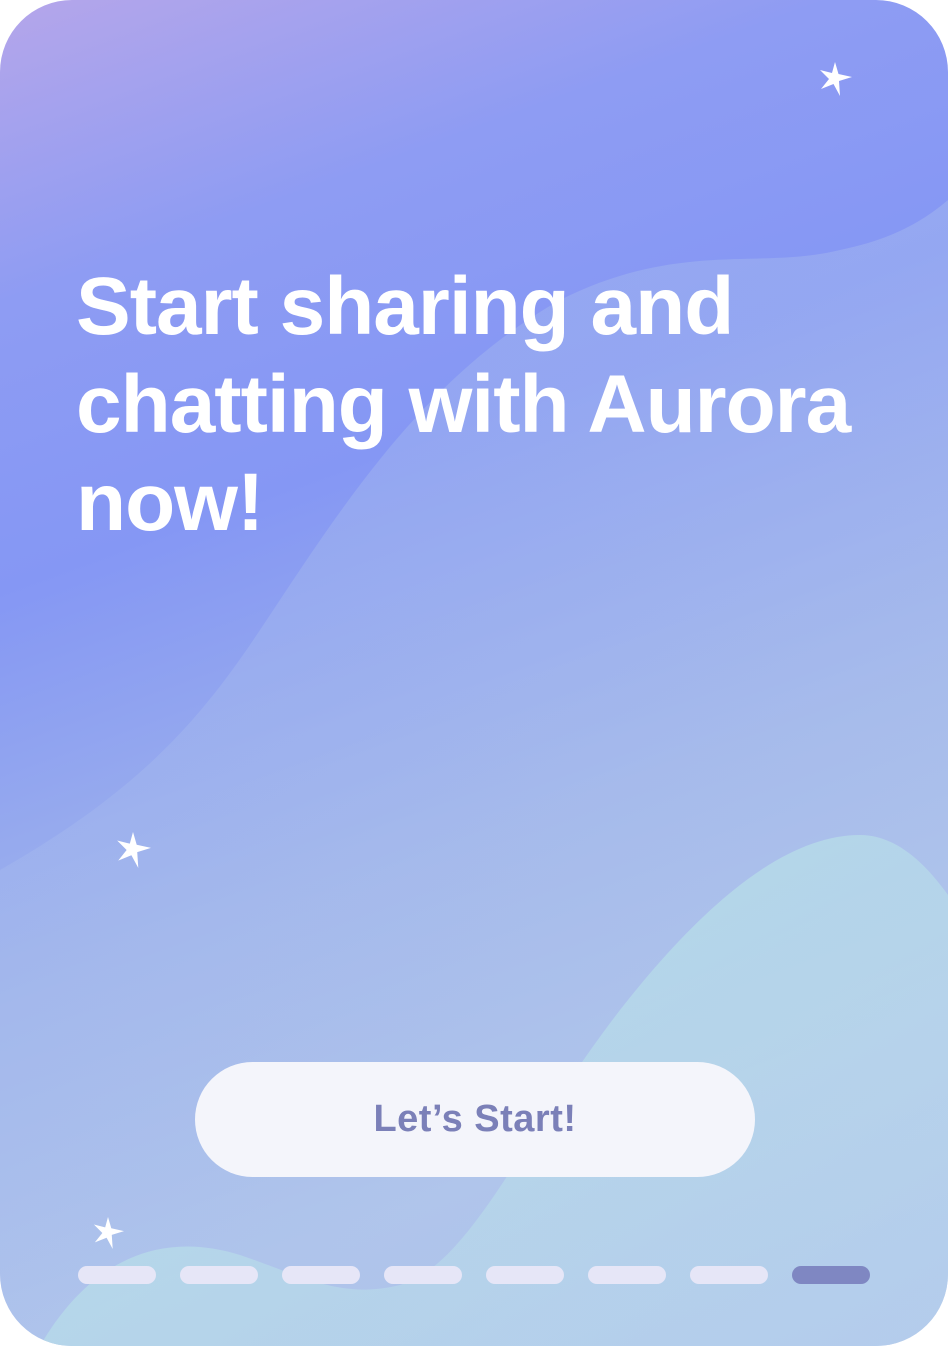 The image size is (948, 1346). Describe the element at coordinates (474, 1275) in the screenshot. I see `page-indicator` at that location.